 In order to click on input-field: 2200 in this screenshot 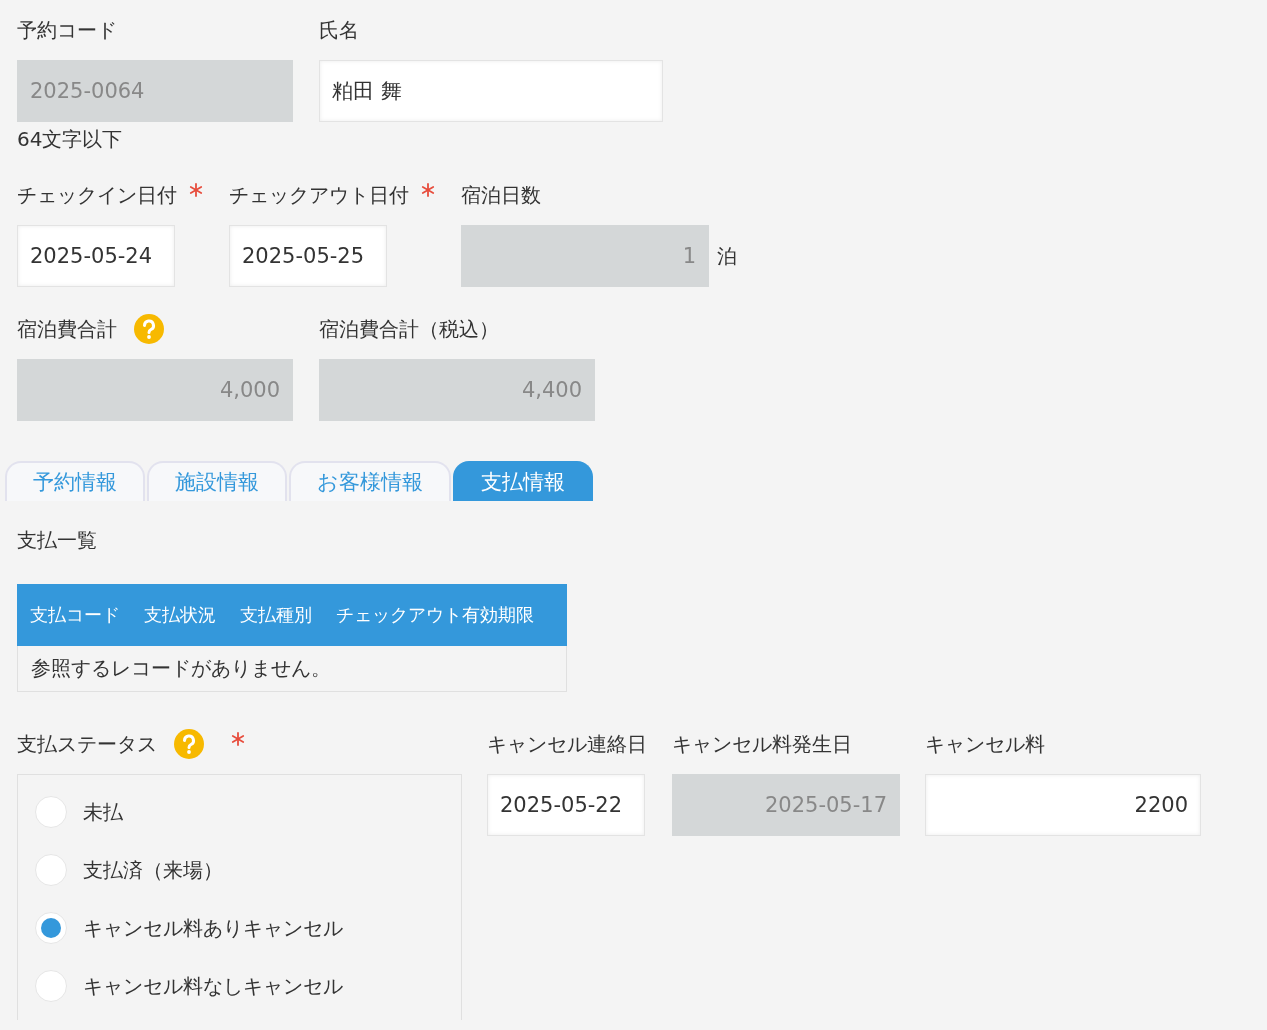, I will do `click(1063, 805)`.